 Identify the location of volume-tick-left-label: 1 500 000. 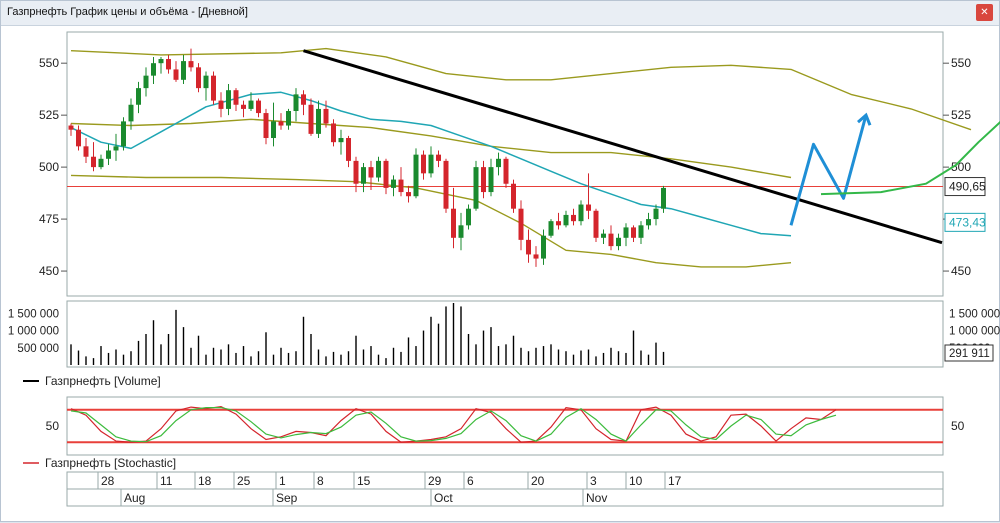
(33, 314).